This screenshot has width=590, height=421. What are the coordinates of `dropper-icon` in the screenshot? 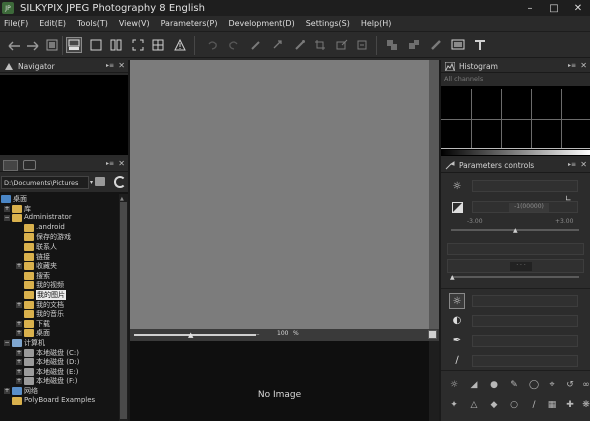 It's located at (256, 45).